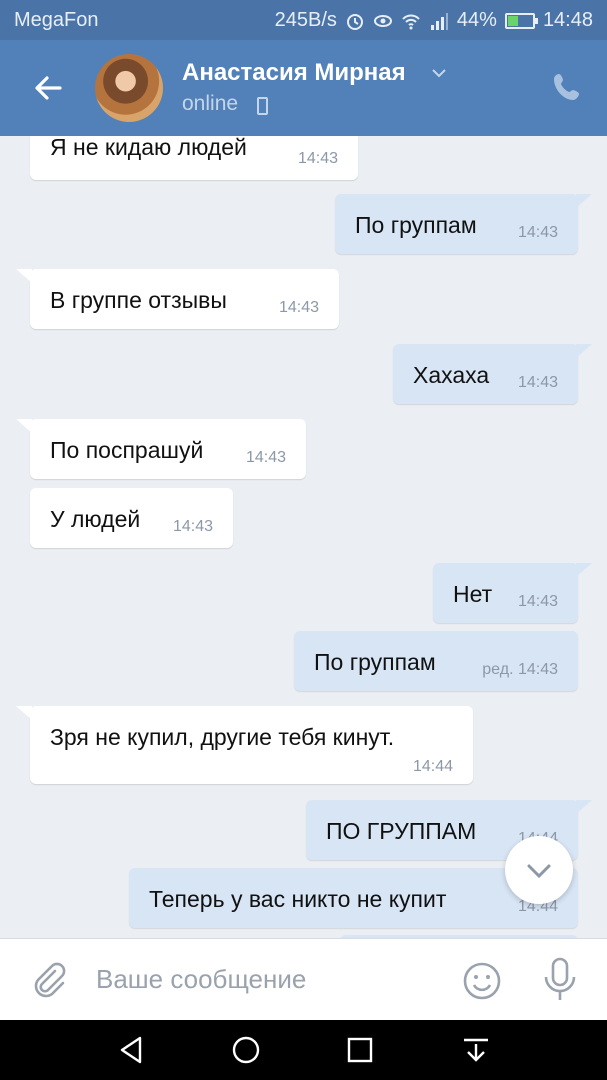  I want to click on message-text: Нет, so click(473, 594).